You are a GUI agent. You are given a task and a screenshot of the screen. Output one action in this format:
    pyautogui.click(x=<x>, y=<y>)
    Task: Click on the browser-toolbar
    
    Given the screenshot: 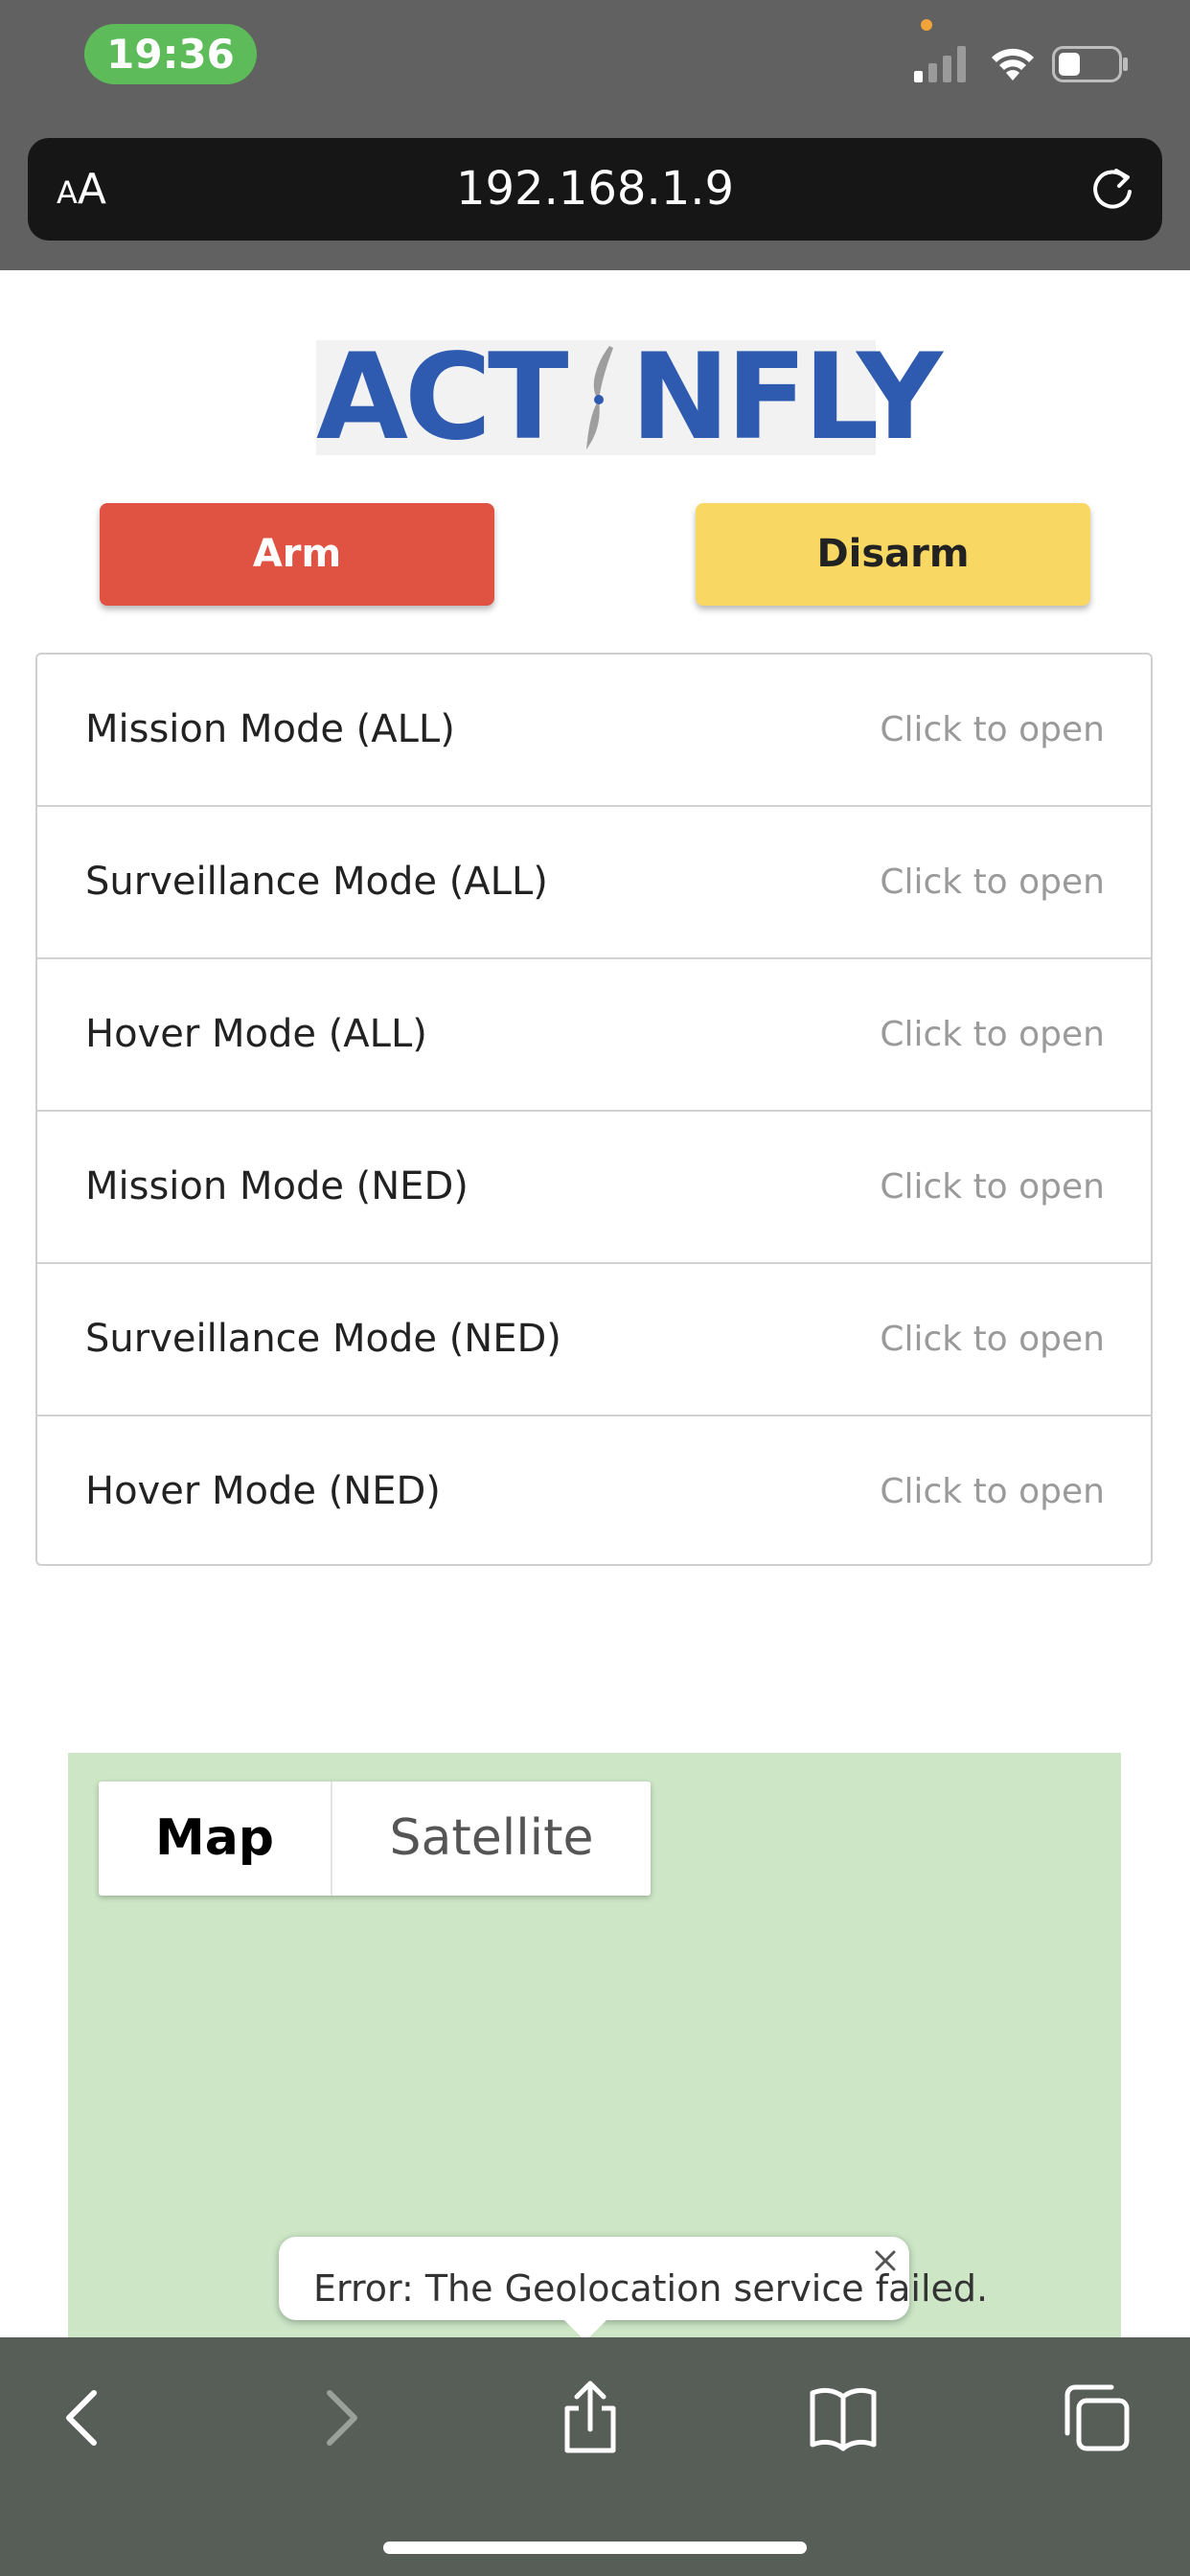 What is the action you would take?
    pyautogui.click(x=595, y=2456)
    